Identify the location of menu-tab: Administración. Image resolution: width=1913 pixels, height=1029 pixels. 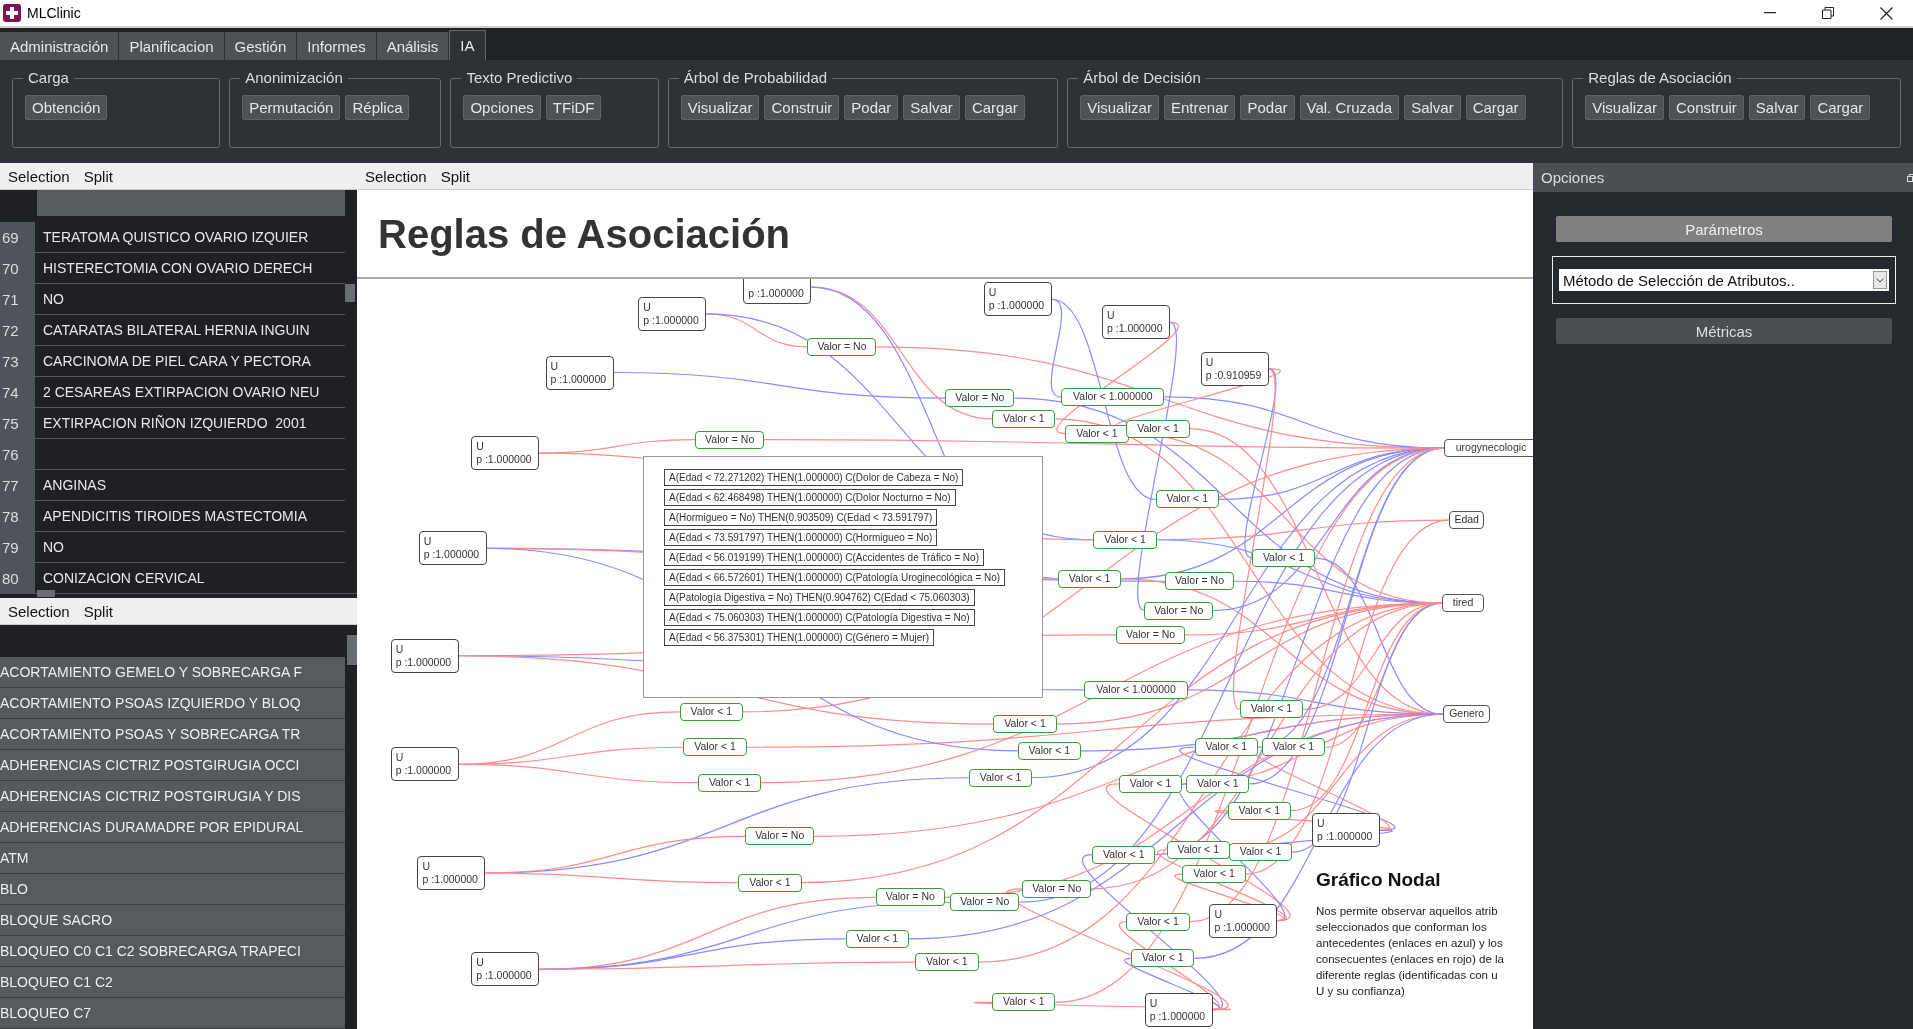
(60, 46).